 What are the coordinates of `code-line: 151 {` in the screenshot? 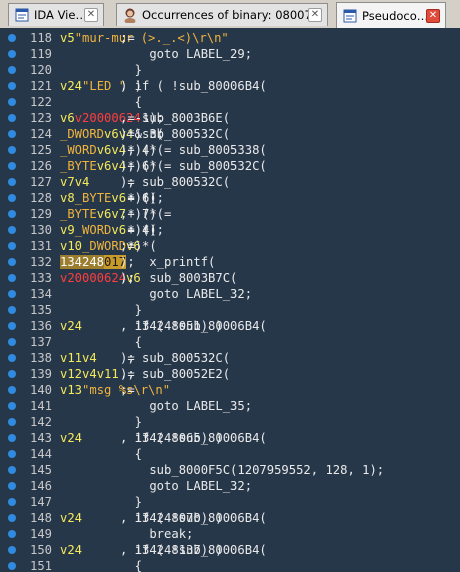 It's located at (230, 565).